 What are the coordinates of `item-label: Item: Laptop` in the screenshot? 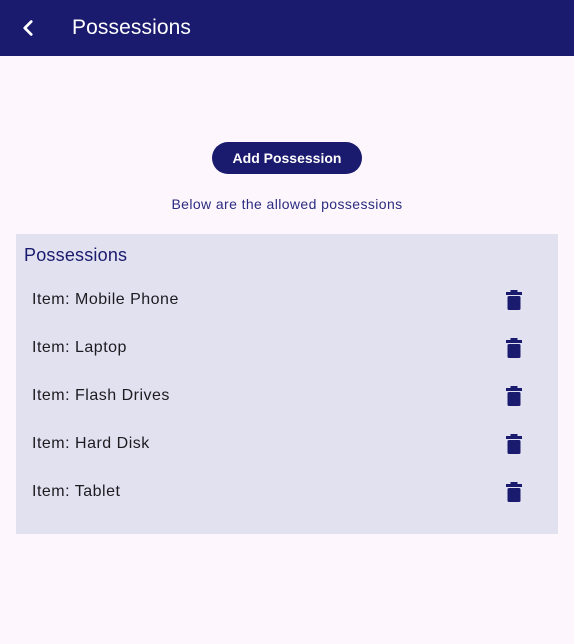 It's located at (79, 347).